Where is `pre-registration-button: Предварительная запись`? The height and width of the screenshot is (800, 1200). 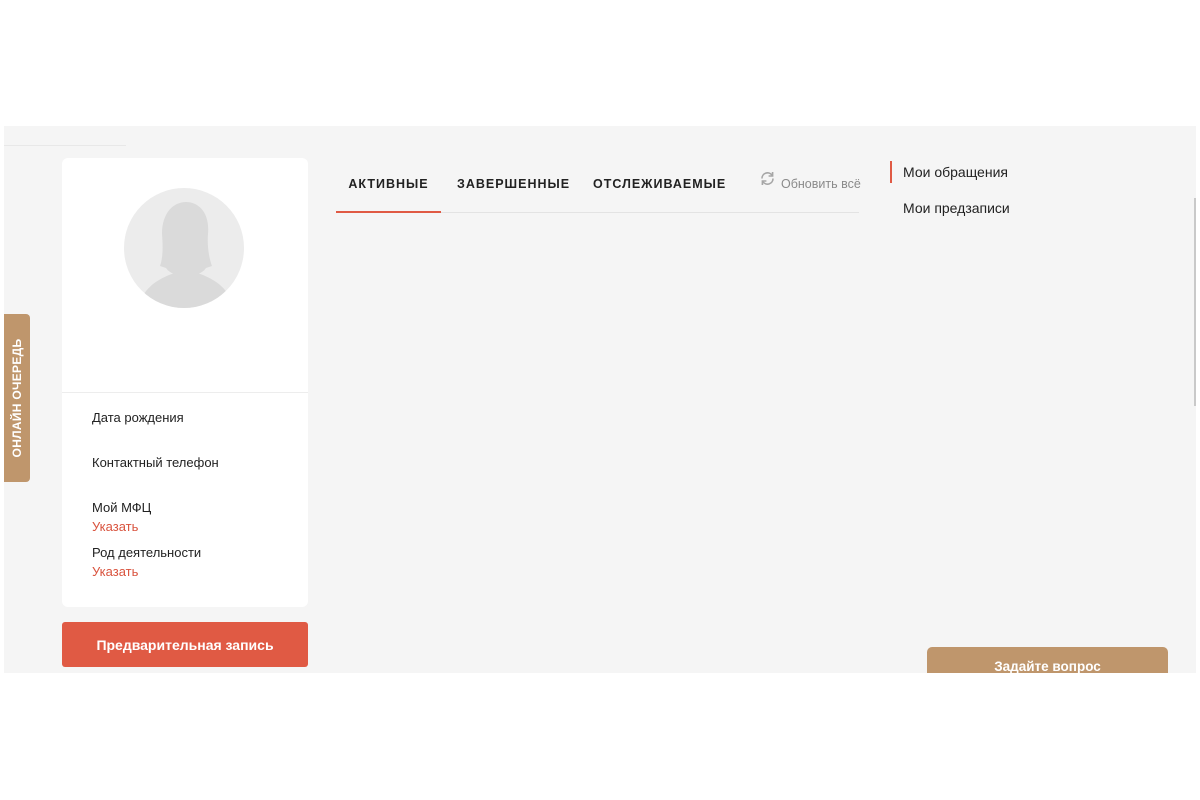
pre-registration-button: Предварительная запись is located at coordinates (185, 644).